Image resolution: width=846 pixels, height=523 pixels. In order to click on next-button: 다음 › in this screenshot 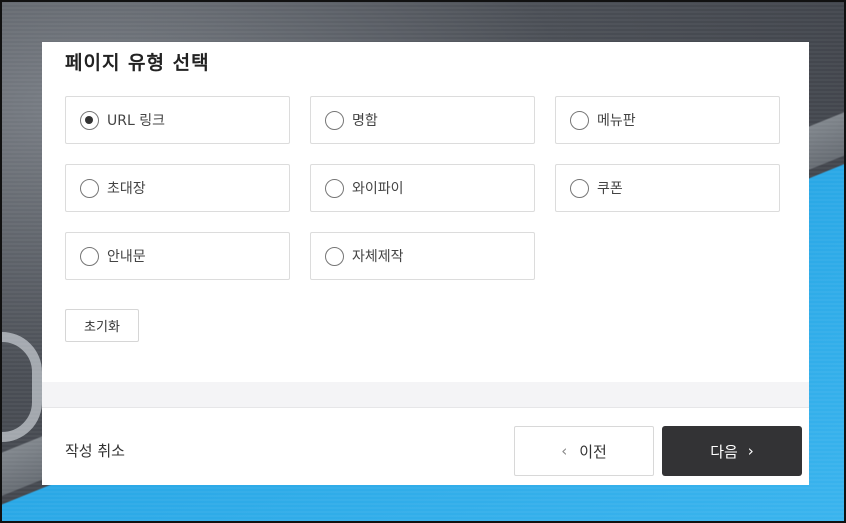, I will do `click(732, 451)`.